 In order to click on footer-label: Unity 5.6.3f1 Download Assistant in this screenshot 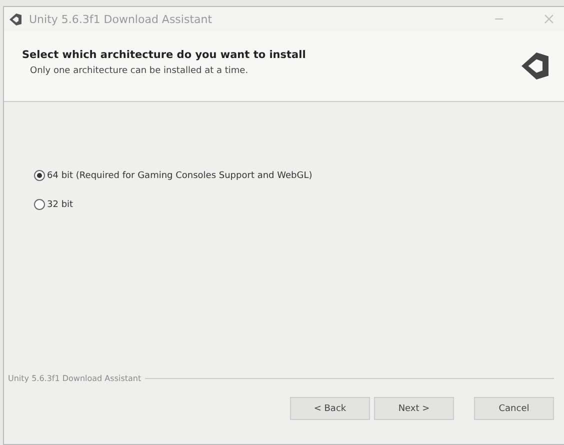, I will do `click(75, 378)`.